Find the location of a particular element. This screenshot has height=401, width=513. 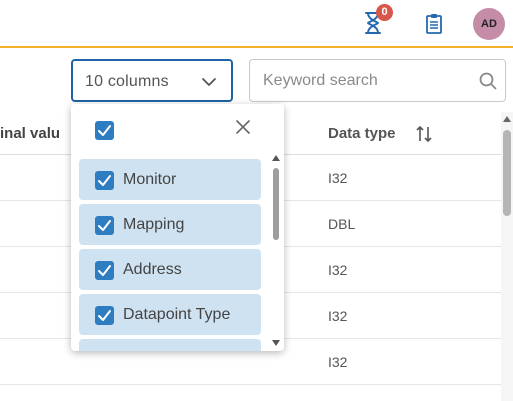

chevron-down-icon is located at coordinates (209, 81).